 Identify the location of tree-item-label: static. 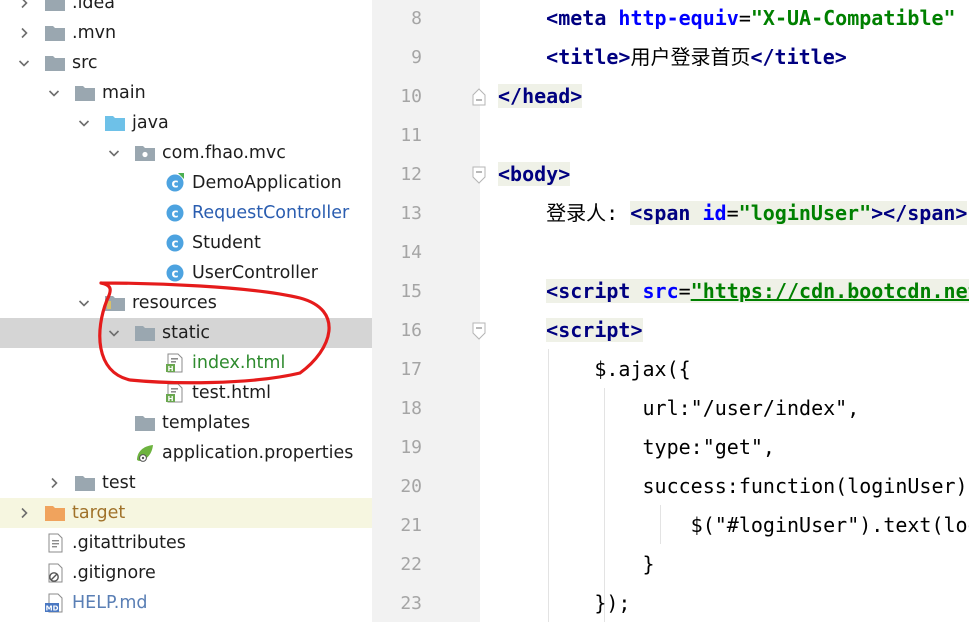
(186, 333).